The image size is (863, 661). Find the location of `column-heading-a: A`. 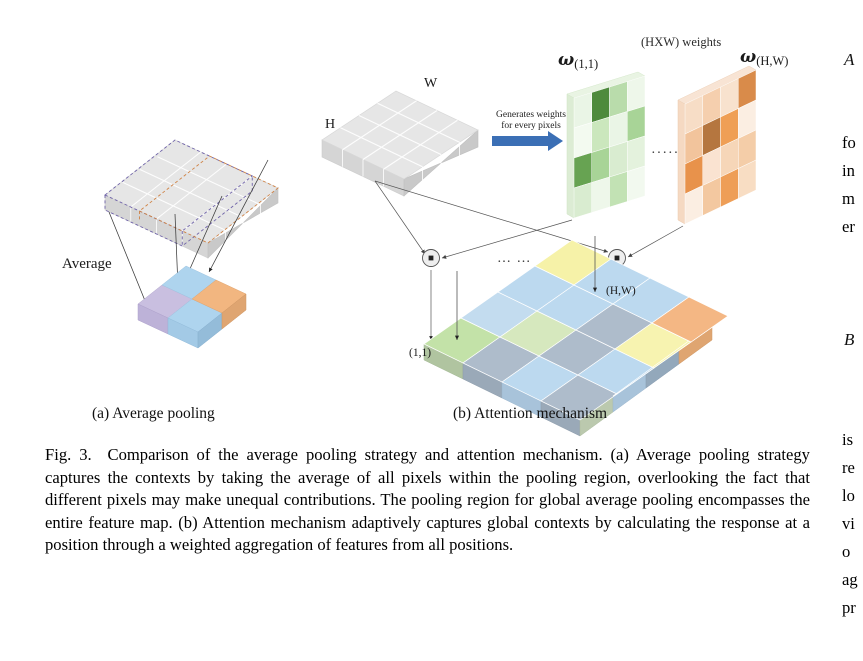

column-heading-a: A is located at coordinates (849, 59).